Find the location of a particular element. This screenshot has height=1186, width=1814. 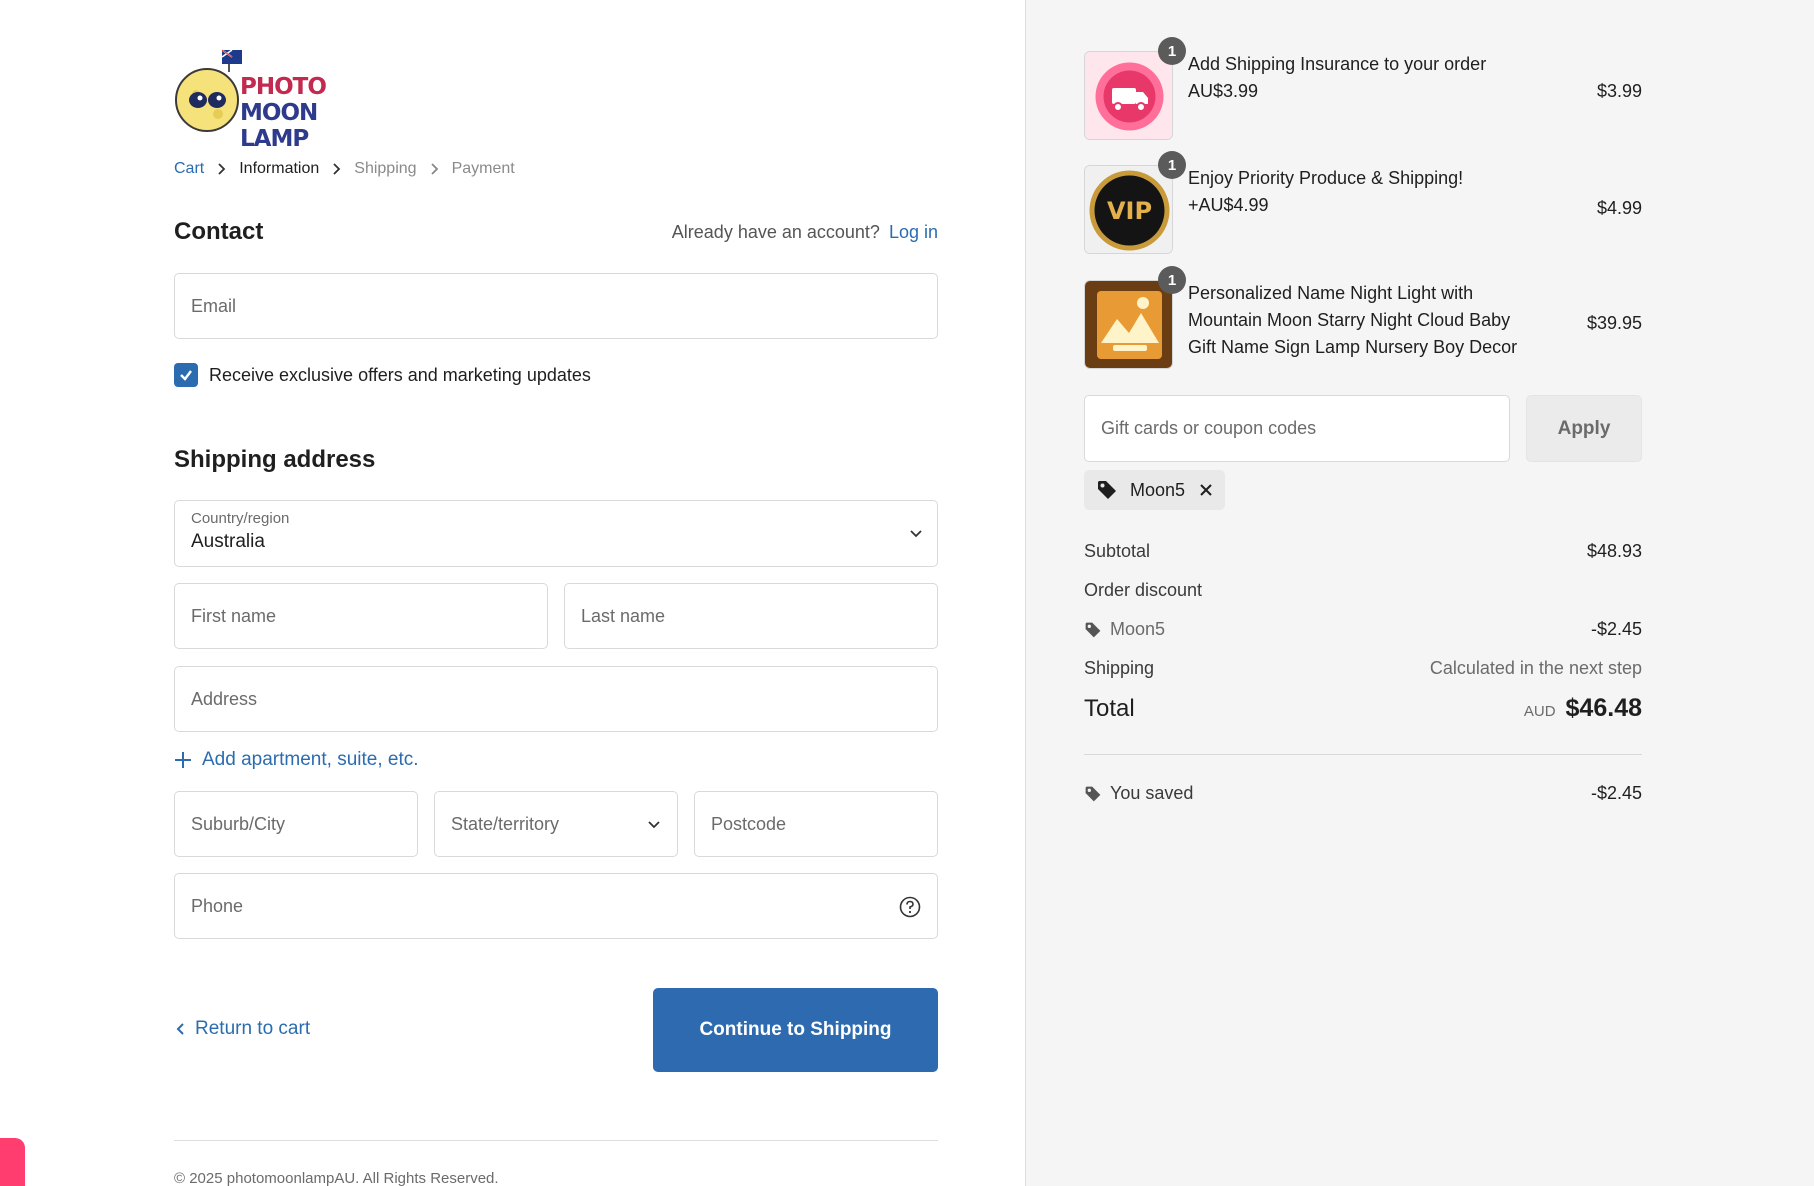

shipping-row: Shipping Calculated in the next step is located at coordinates (1363, 668).